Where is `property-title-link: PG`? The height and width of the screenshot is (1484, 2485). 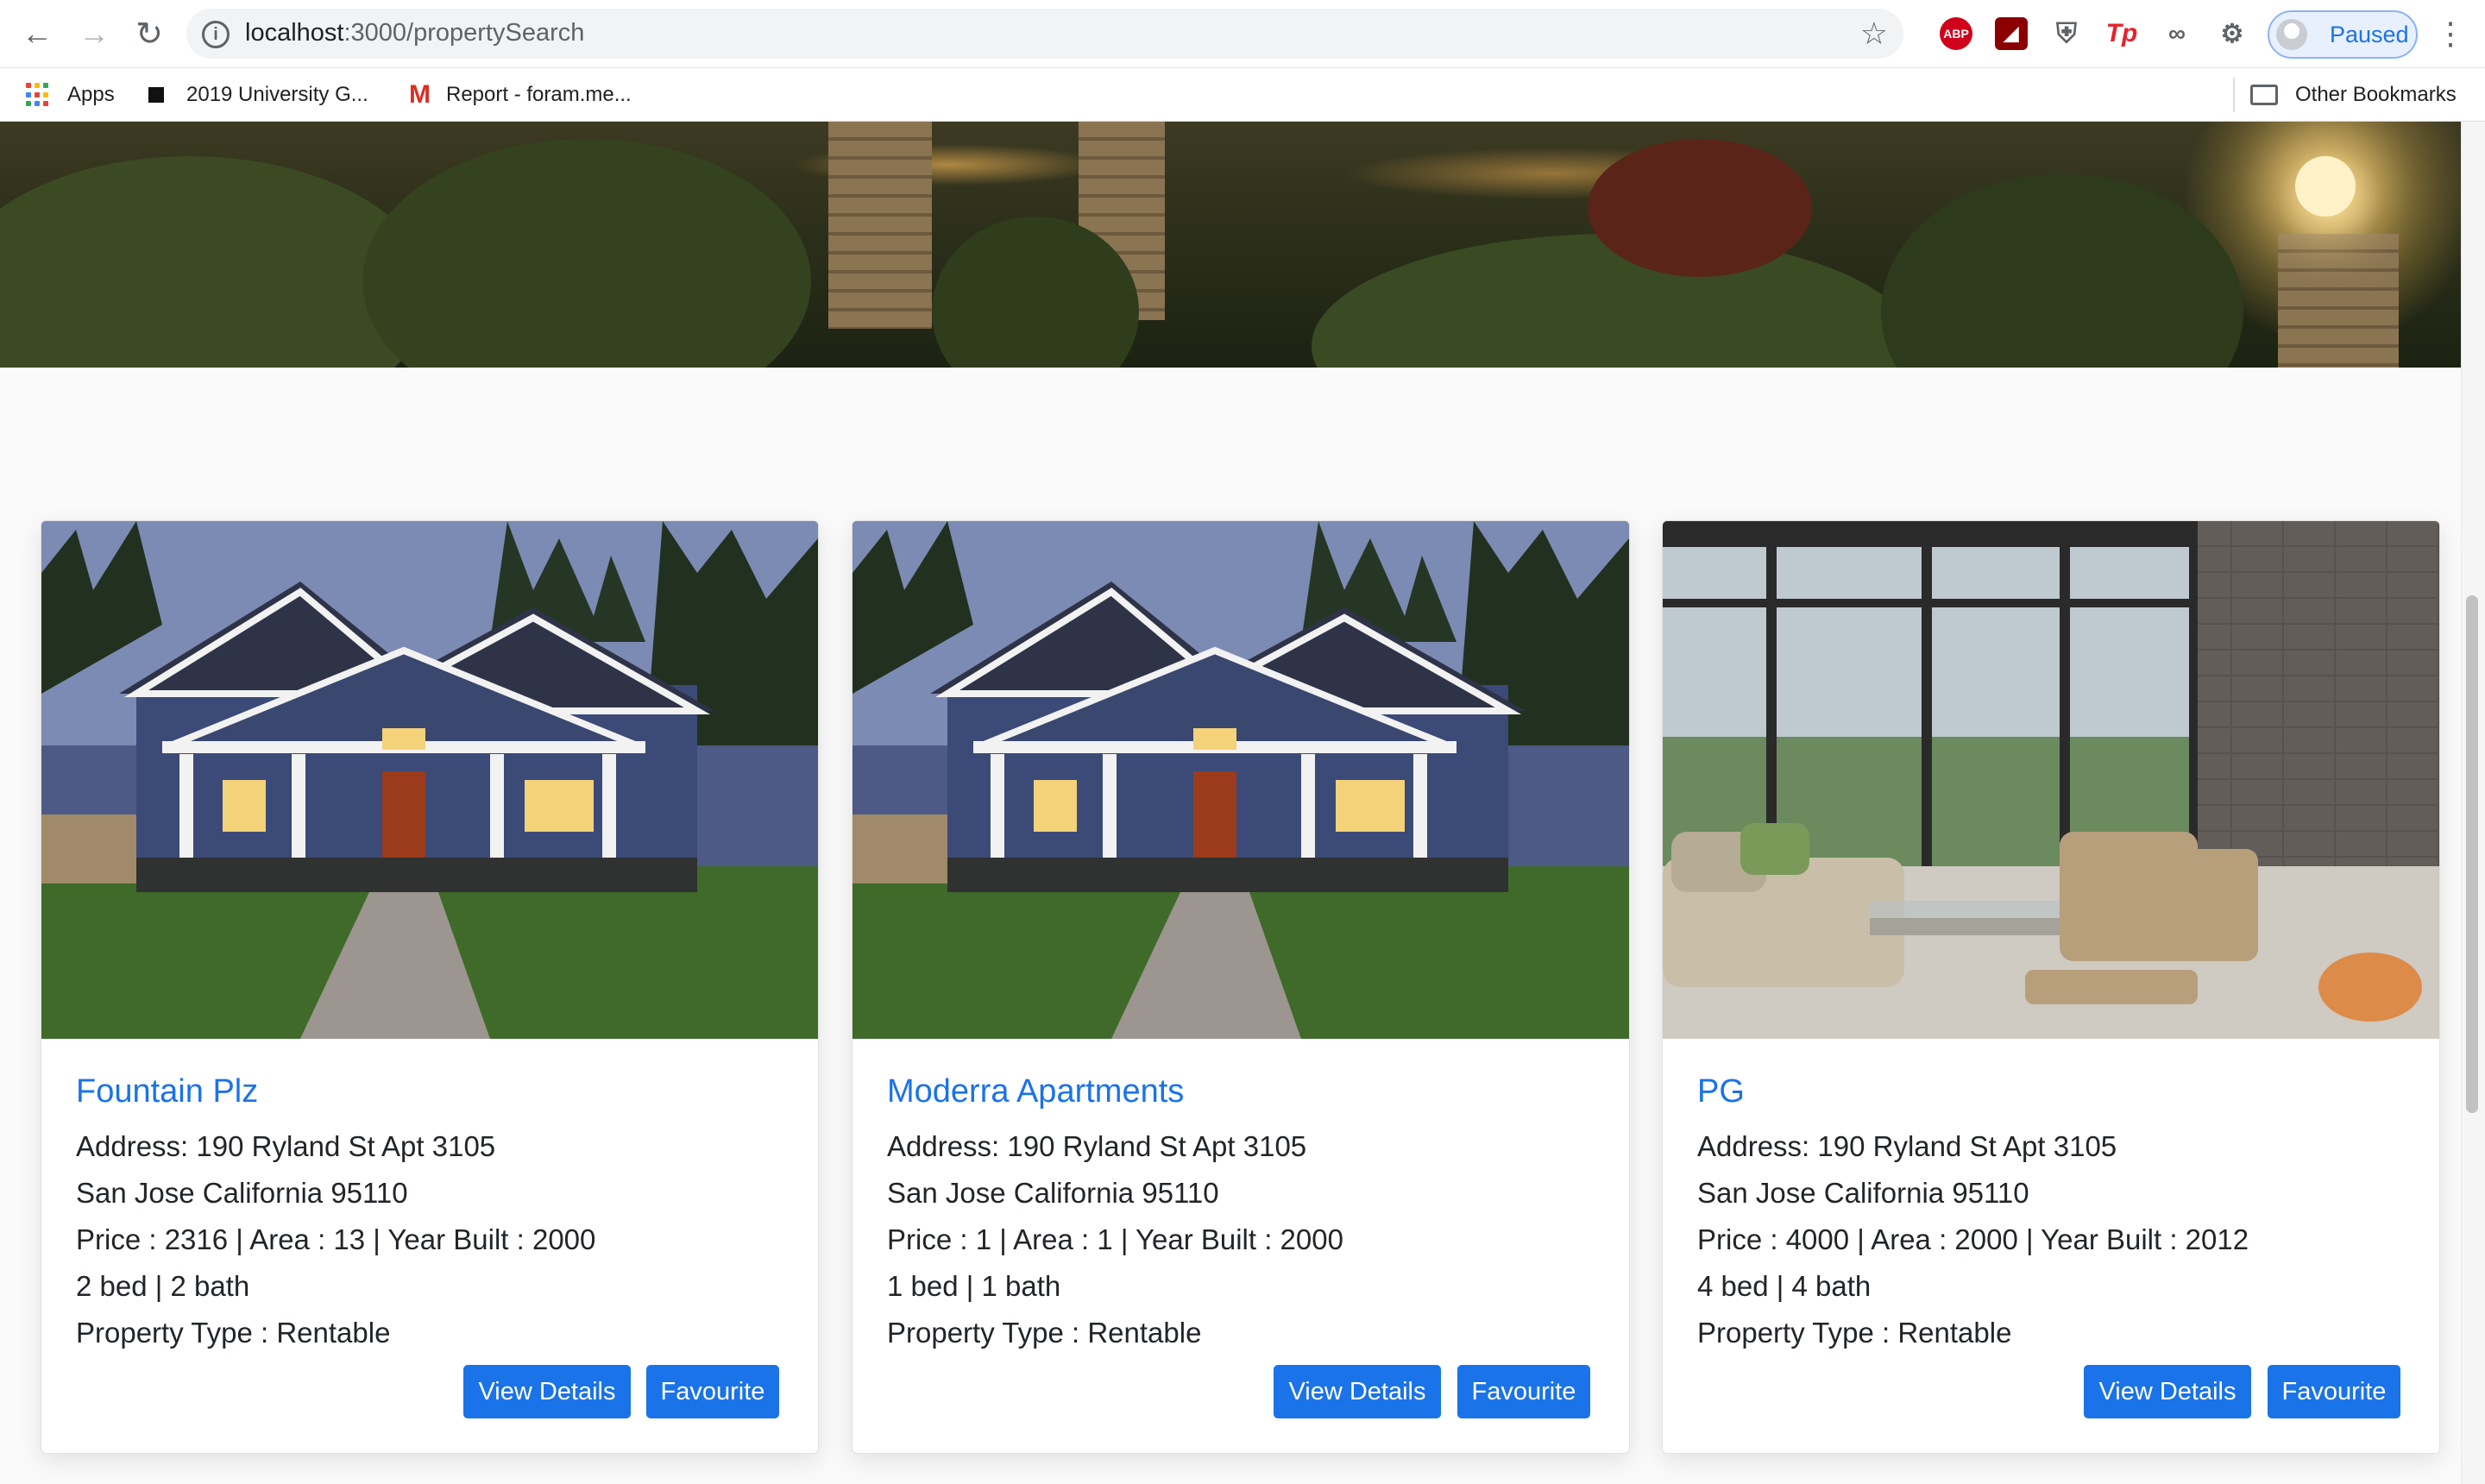
property-title-link: PG is located at coordinates (1721, 1091).